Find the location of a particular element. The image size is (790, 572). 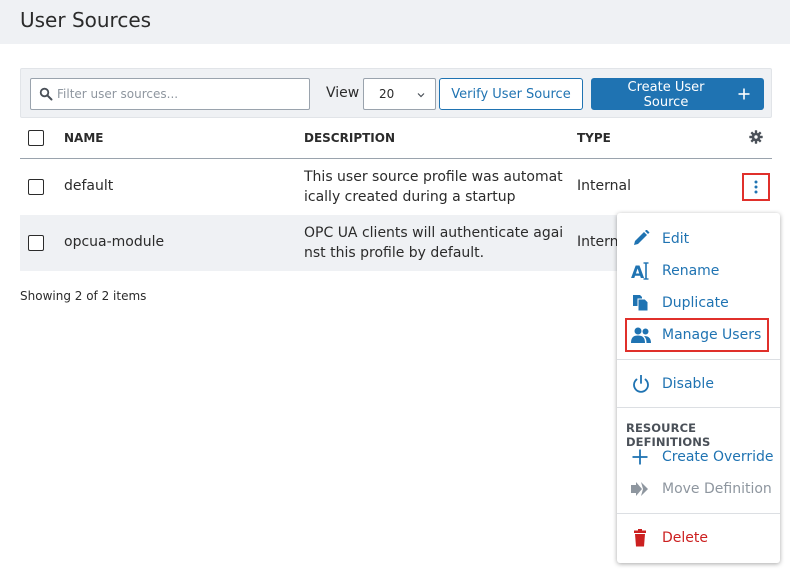

verify-user-source-button: Verify User Source is located at coordinates (511, 94).